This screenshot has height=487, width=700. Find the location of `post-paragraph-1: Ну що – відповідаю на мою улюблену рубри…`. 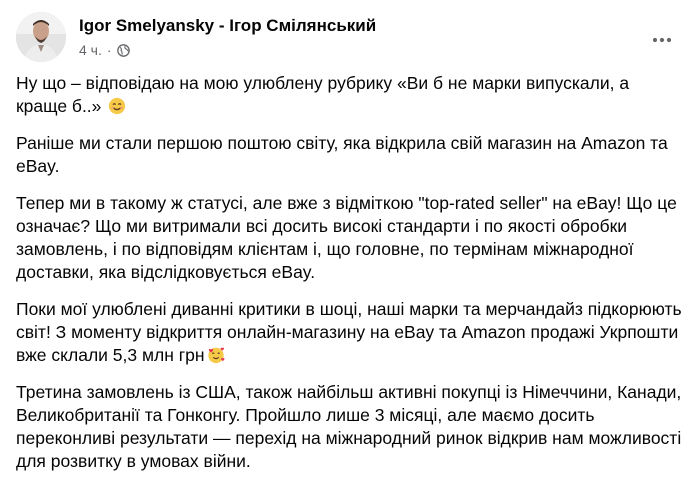

post-paragraph-1: Ну що – відповідаю на мою улюблену рубри… is located at coordinates (350, 95).